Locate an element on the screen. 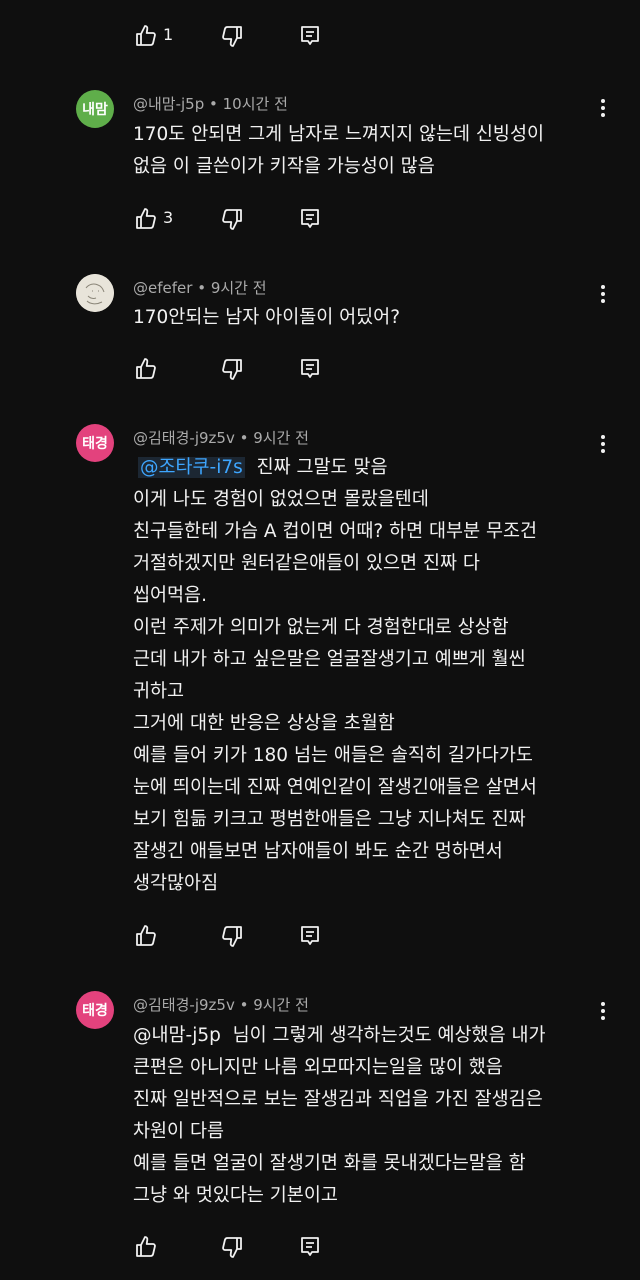  comment-text-segment: 진짜 그말도 맞음 is located at coordinates (322, 467).